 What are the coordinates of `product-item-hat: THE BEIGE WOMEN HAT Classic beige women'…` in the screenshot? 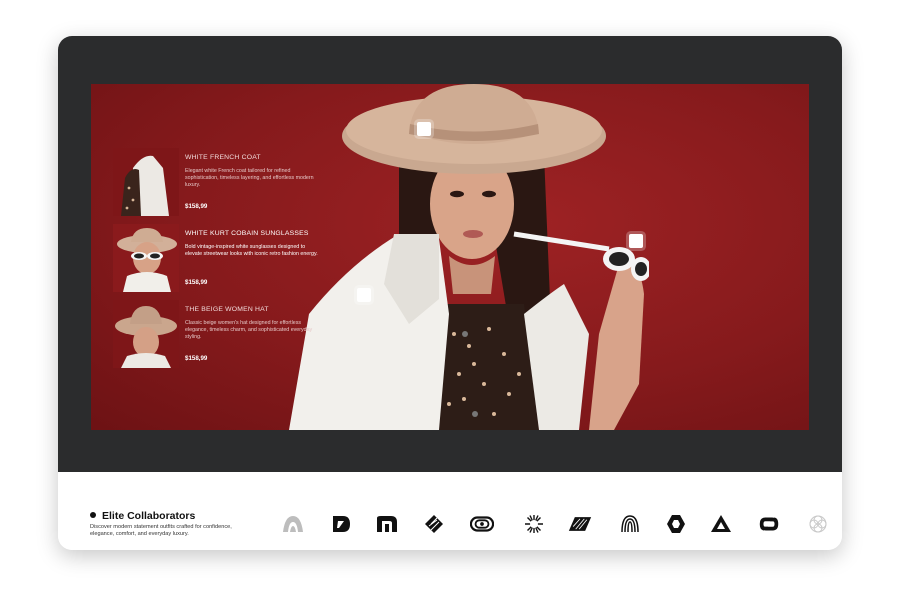 It's located at (233, 334).